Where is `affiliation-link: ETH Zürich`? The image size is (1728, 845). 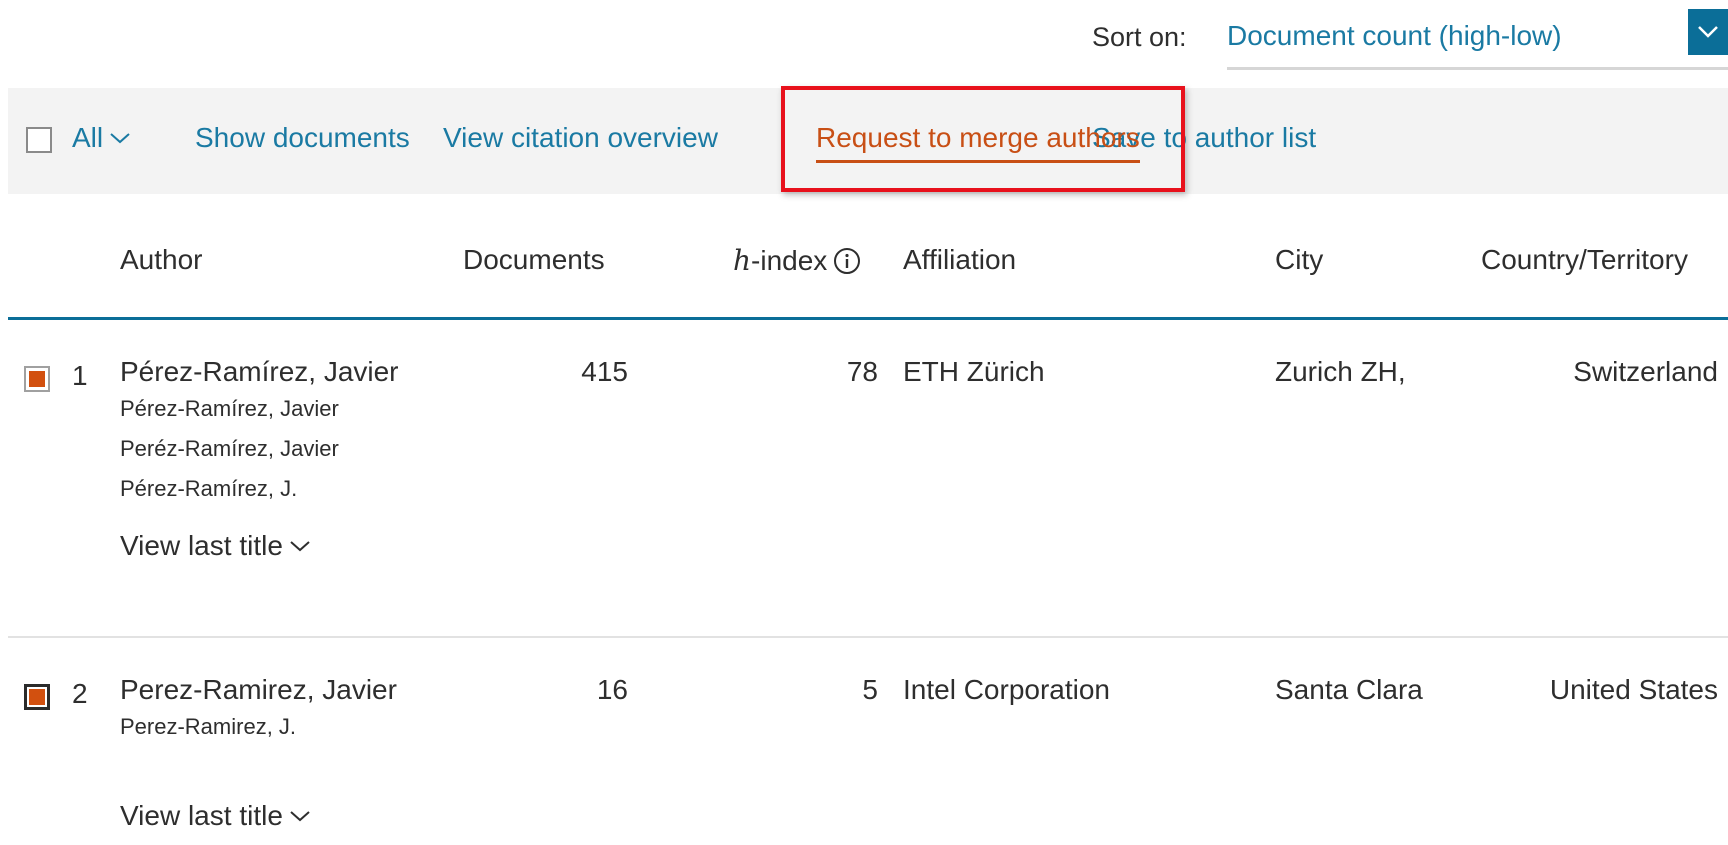 affiliation-link: ETH Zürich is located at coordinates (974, 372).